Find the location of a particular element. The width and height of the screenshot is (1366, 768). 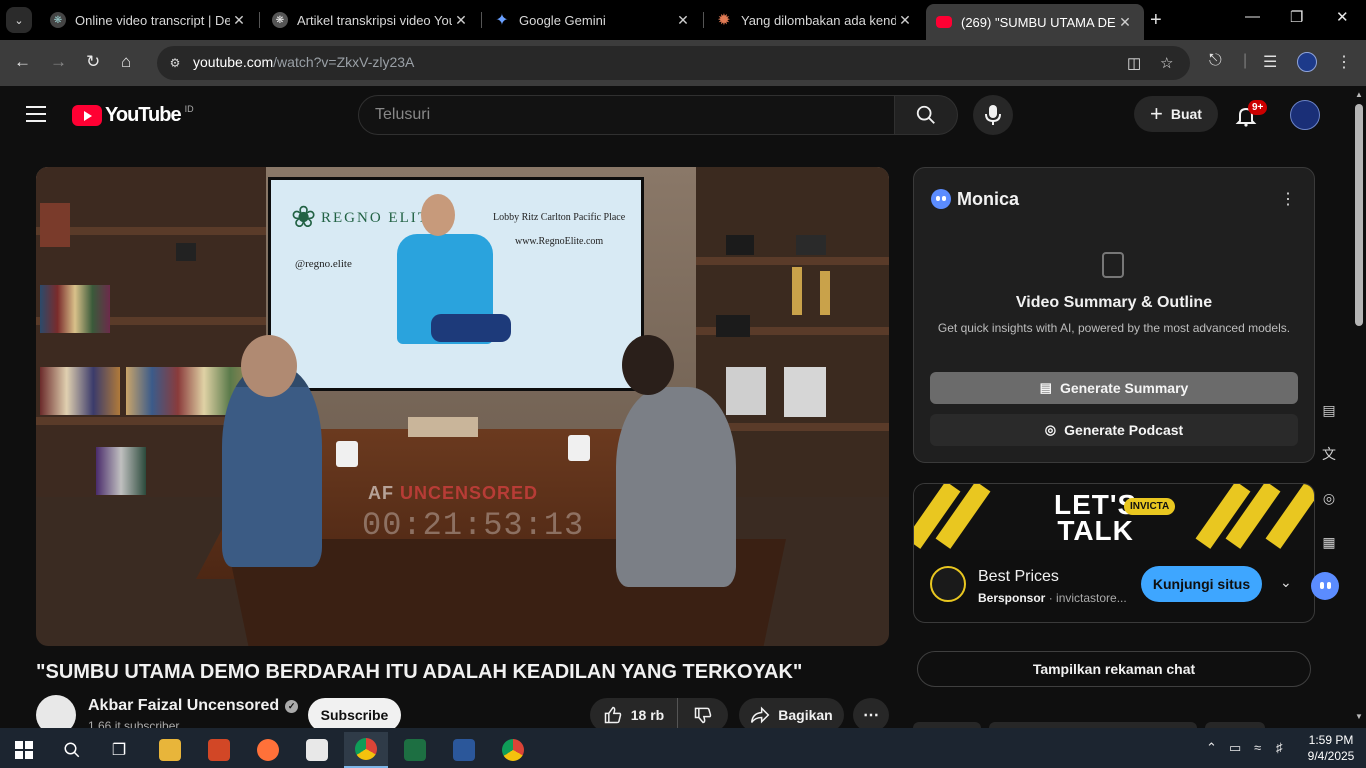

youtube-logo: YouTube ID is located at coordinates (133, 115).